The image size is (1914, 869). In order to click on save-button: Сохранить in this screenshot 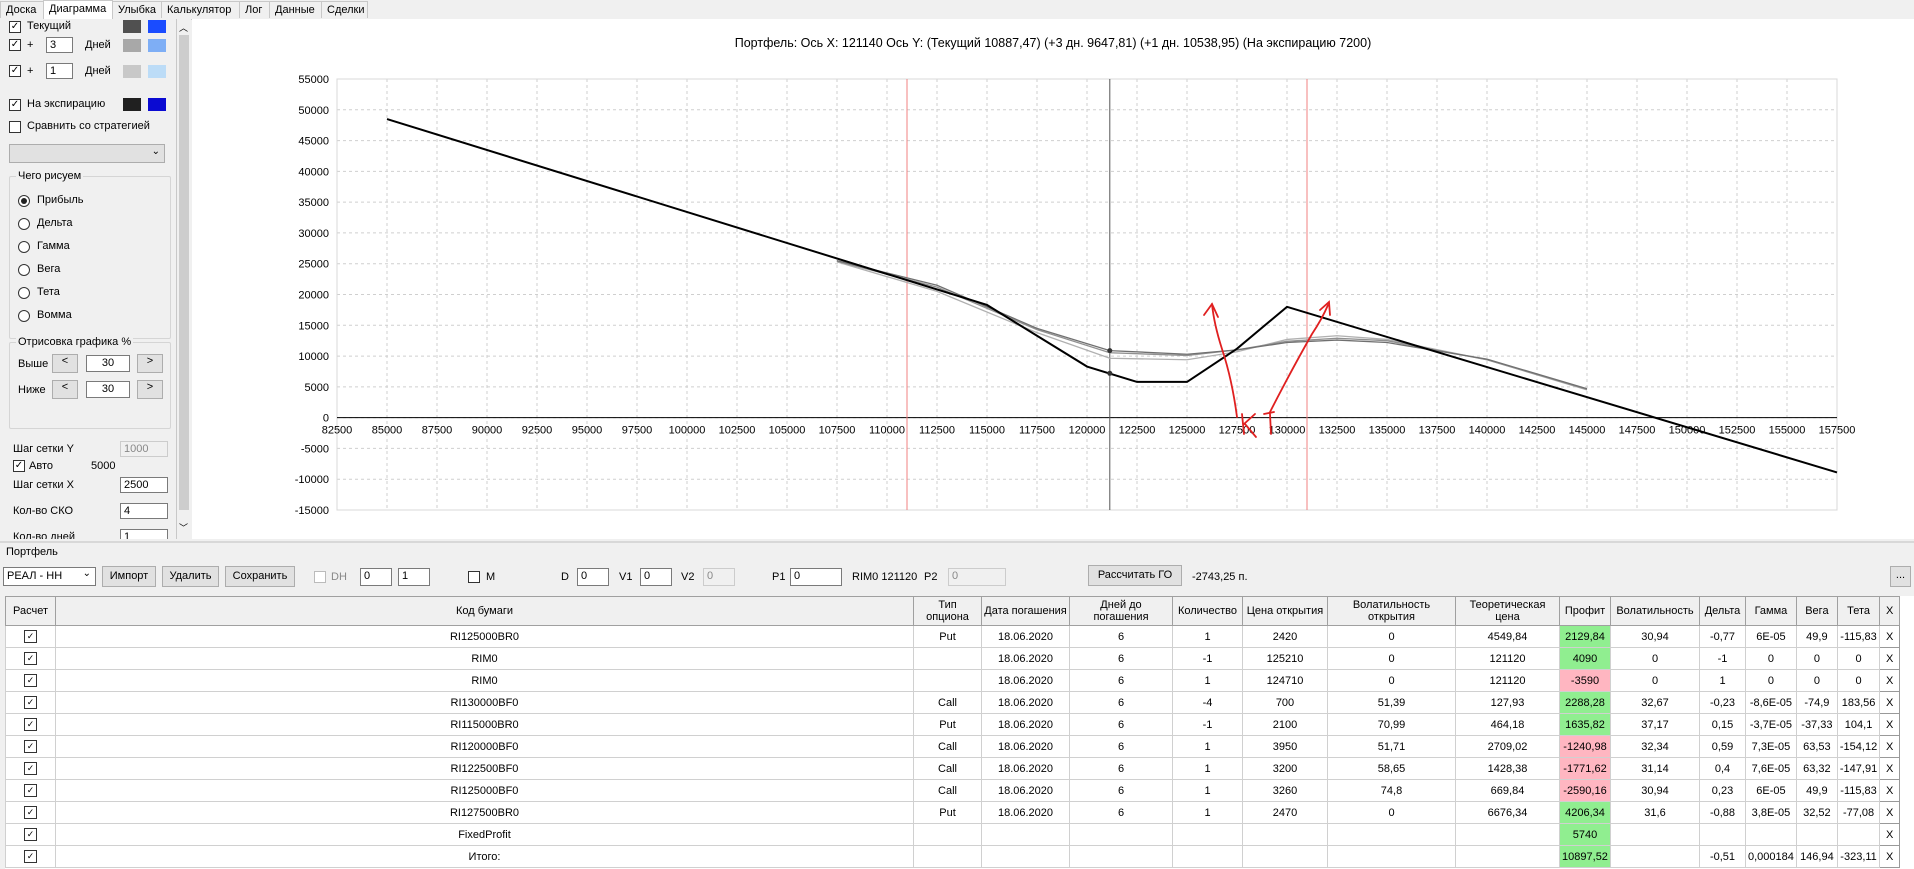, I will do `click(260, 576)`.